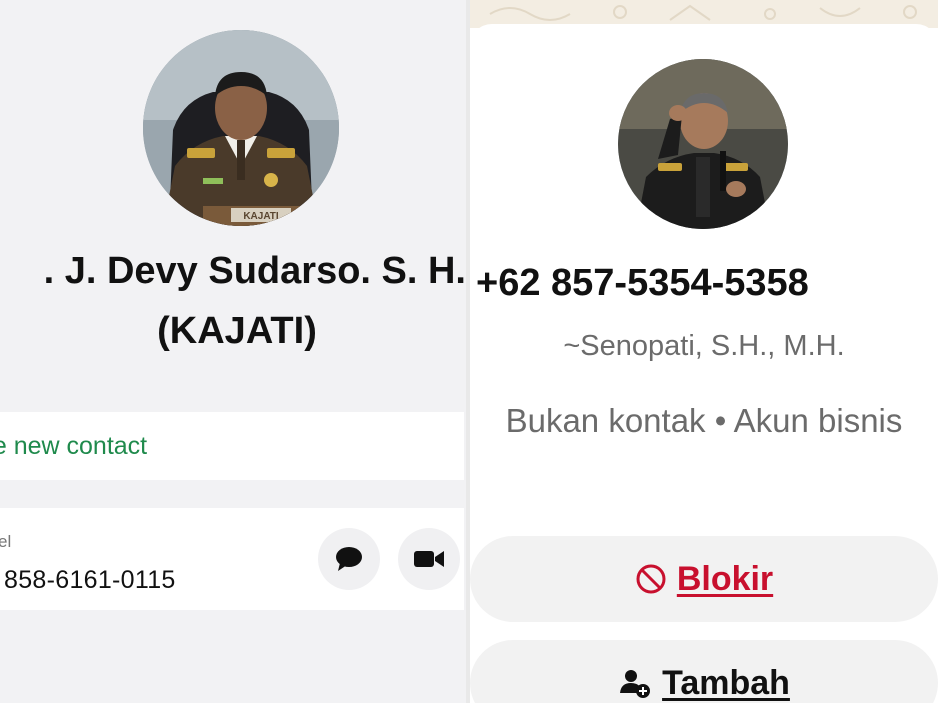 The image size is (938, 703). What do you see at coordinates (74, 446) in the screenshot?
I see `create-contact-label: ate new contact` at bounding box center [74, 446].